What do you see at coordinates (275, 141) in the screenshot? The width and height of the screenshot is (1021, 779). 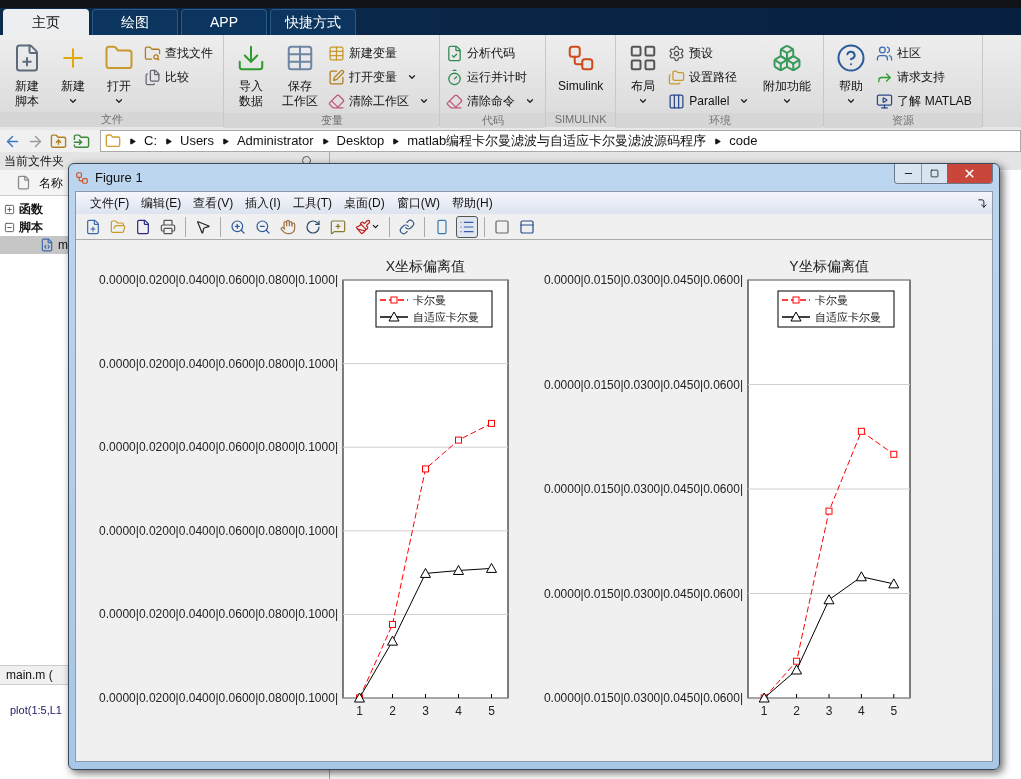 I see `path-segment: Administrator` at bounding box center [275, 141].